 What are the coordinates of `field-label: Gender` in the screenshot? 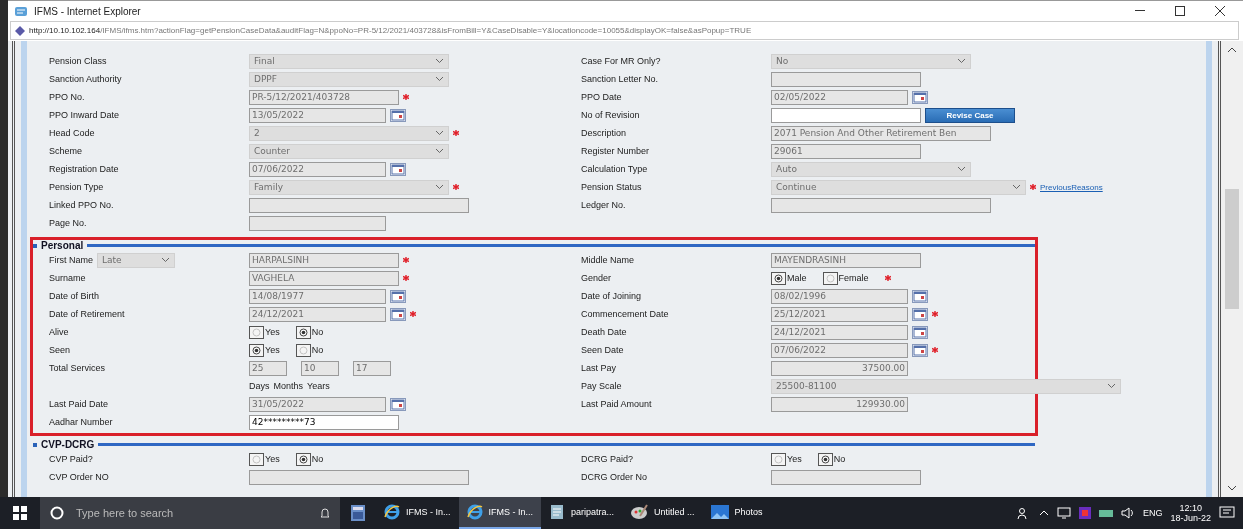 It's located at (596, 278).